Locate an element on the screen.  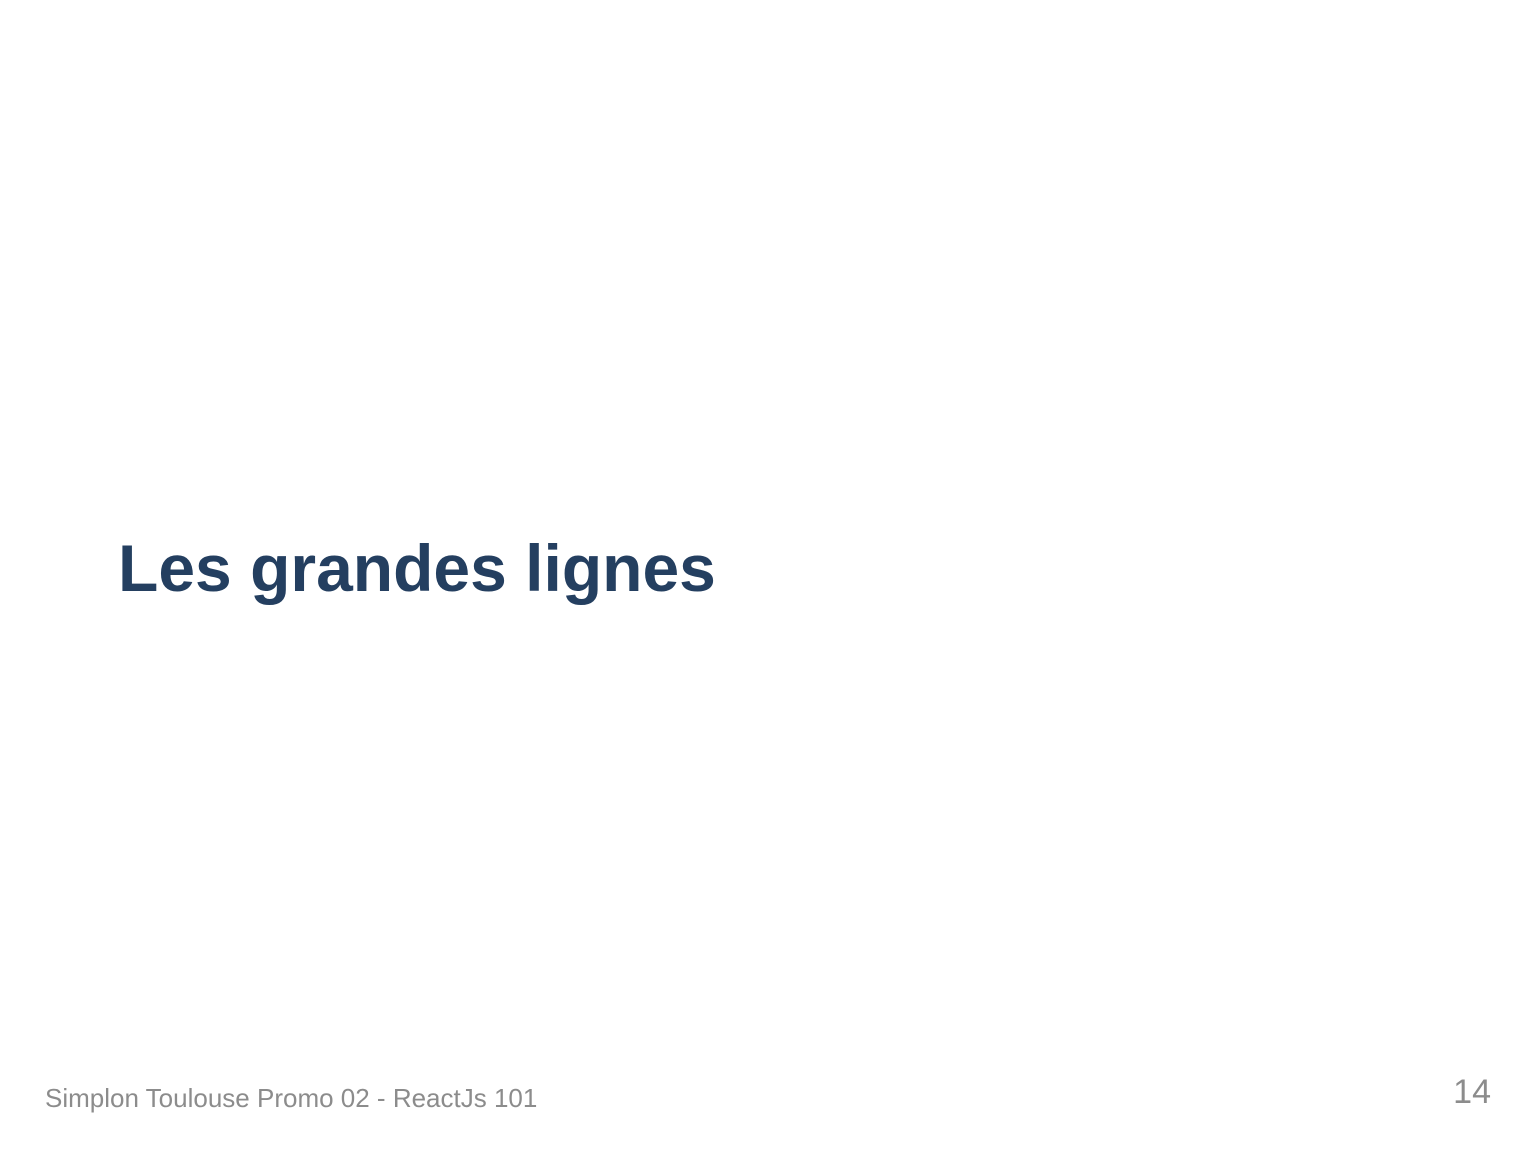
slide-title: Les grandes lignes is located at coordinates (417, 568).